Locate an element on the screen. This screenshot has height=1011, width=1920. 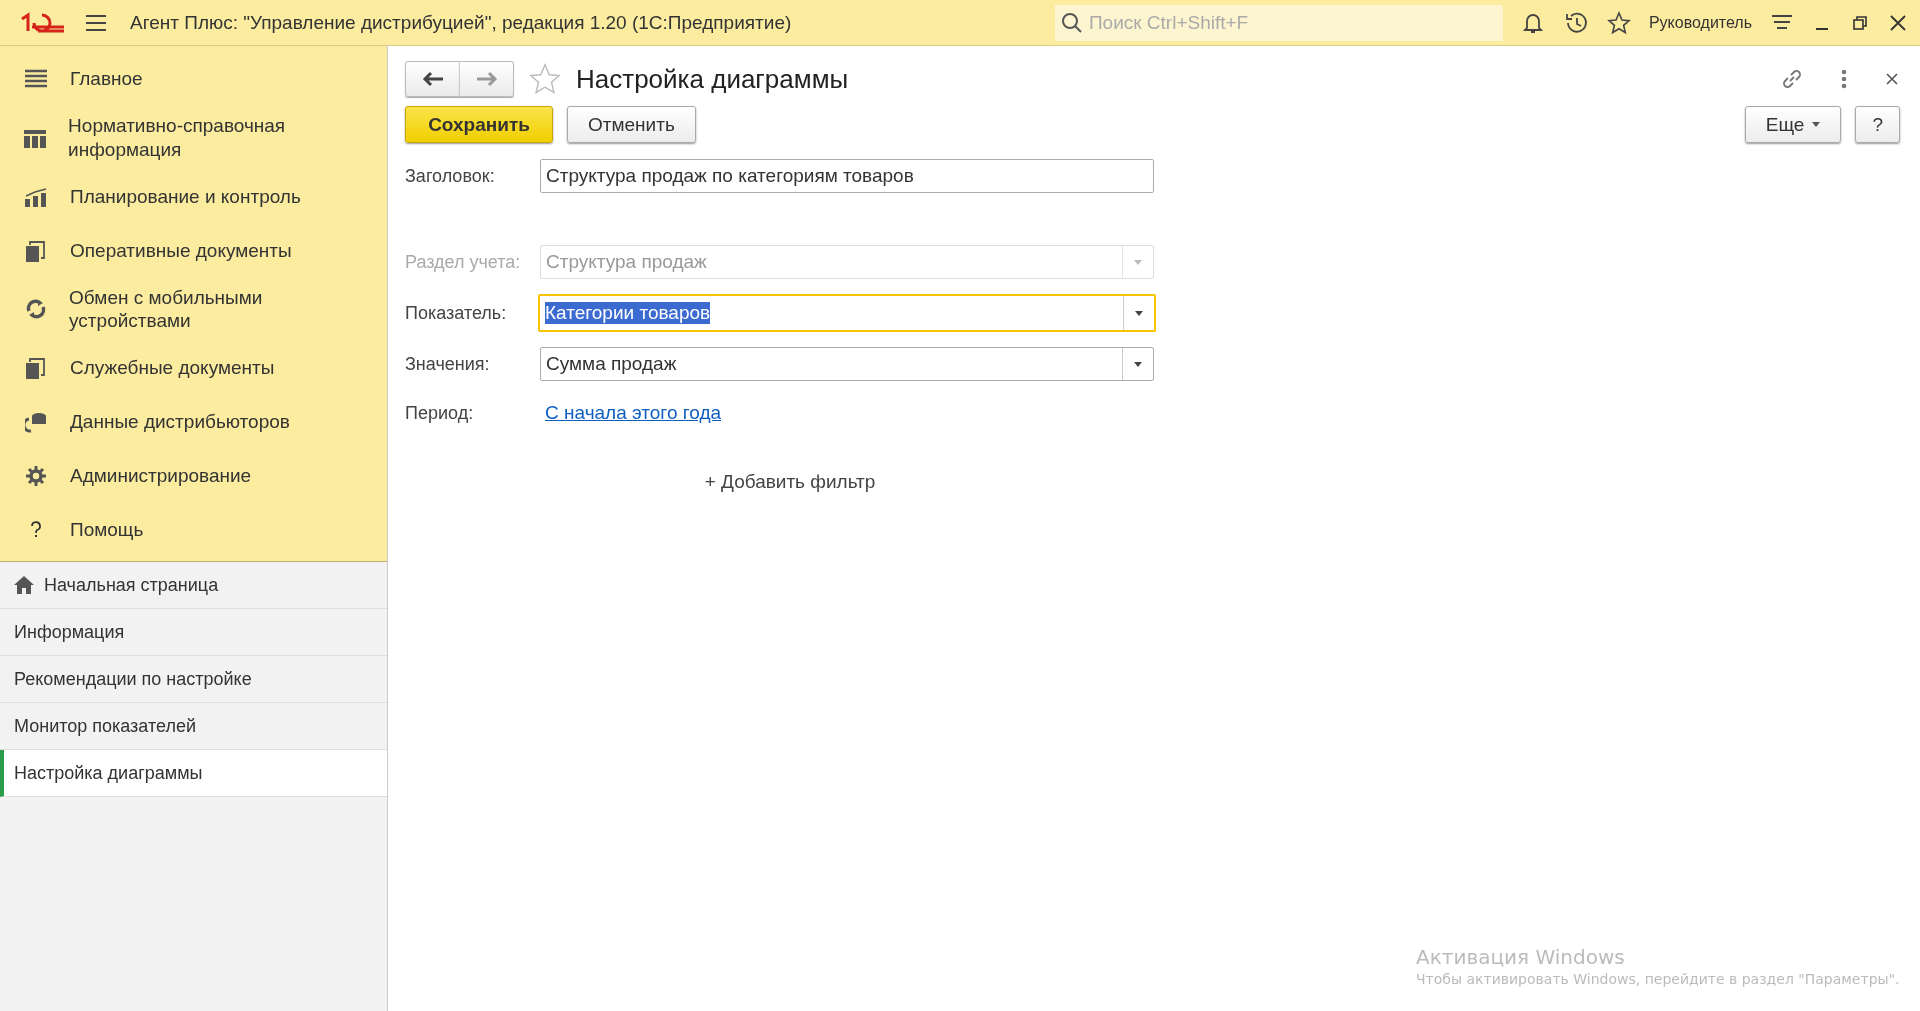
activation-title: Активация Windows is located at coordinates (1521, 957).